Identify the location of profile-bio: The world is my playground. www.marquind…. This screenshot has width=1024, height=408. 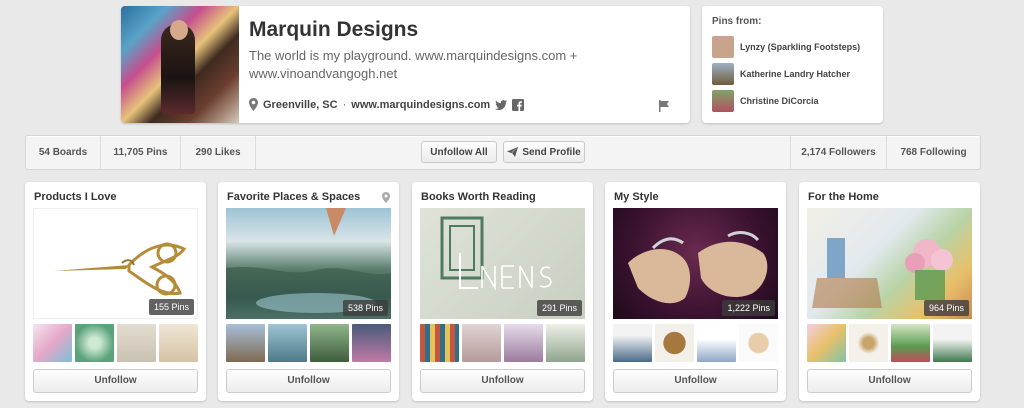
(413, 64).